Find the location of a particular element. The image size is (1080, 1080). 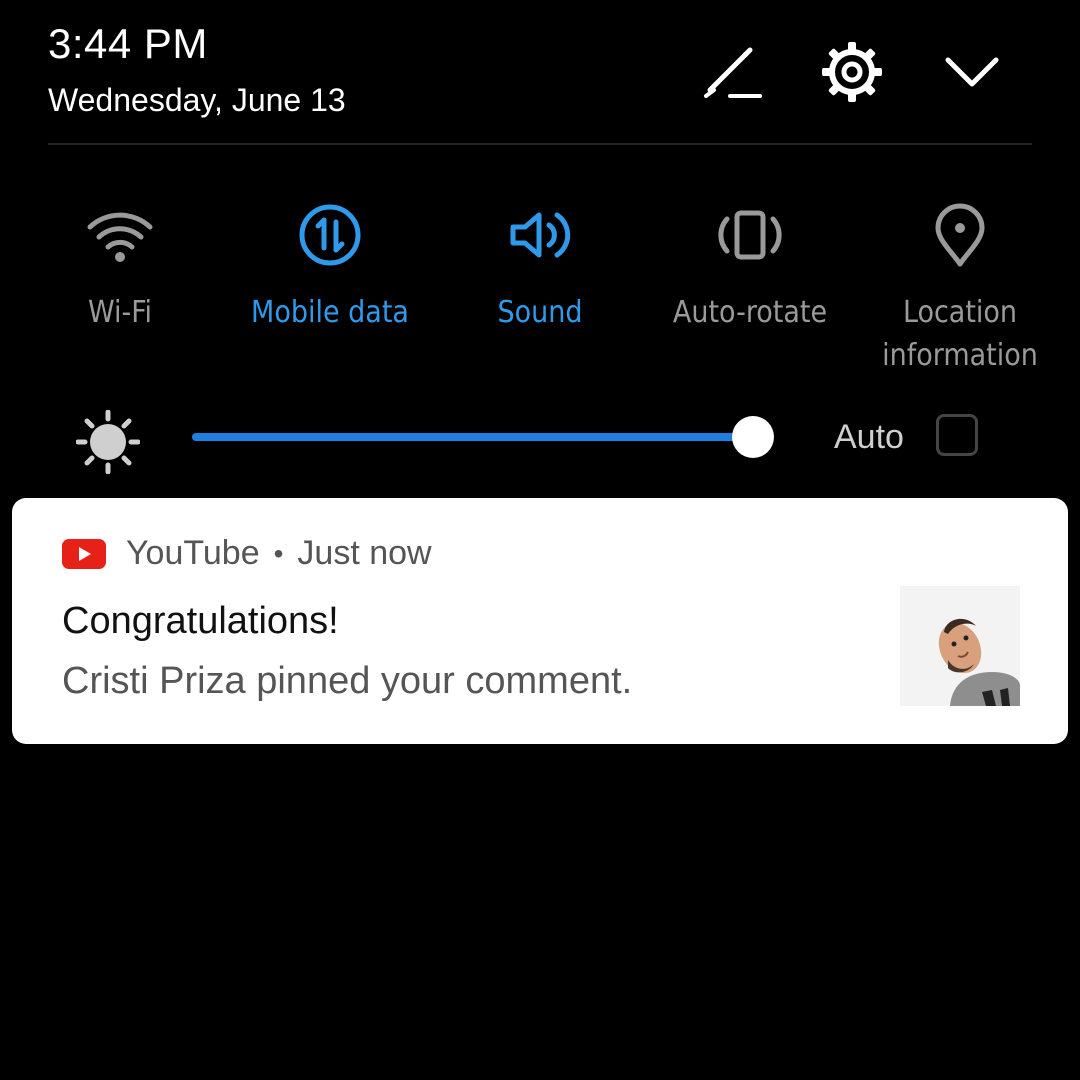

tile-location-label: Location information is located at coordinates (960, 334).